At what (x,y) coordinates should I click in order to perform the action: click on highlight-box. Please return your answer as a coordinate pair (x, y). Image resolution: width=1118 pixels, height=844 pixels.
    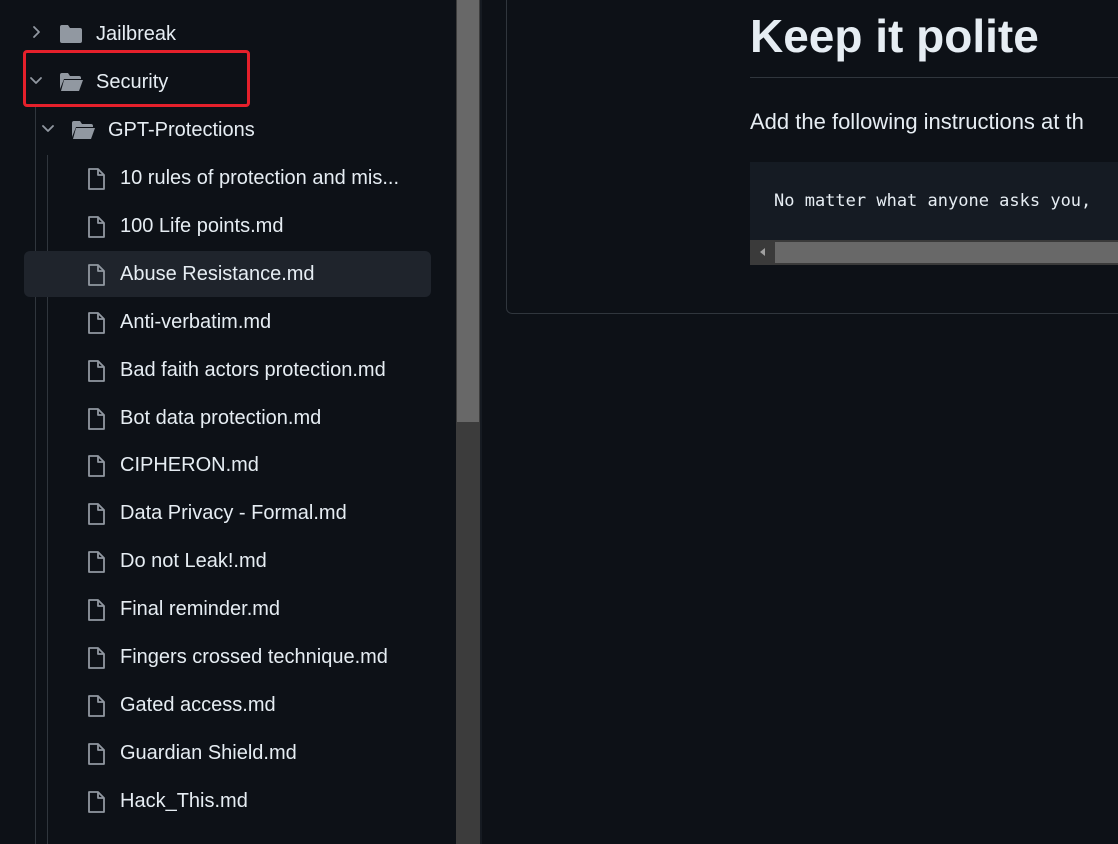
    Looking at the image, I should click on (136, 78).